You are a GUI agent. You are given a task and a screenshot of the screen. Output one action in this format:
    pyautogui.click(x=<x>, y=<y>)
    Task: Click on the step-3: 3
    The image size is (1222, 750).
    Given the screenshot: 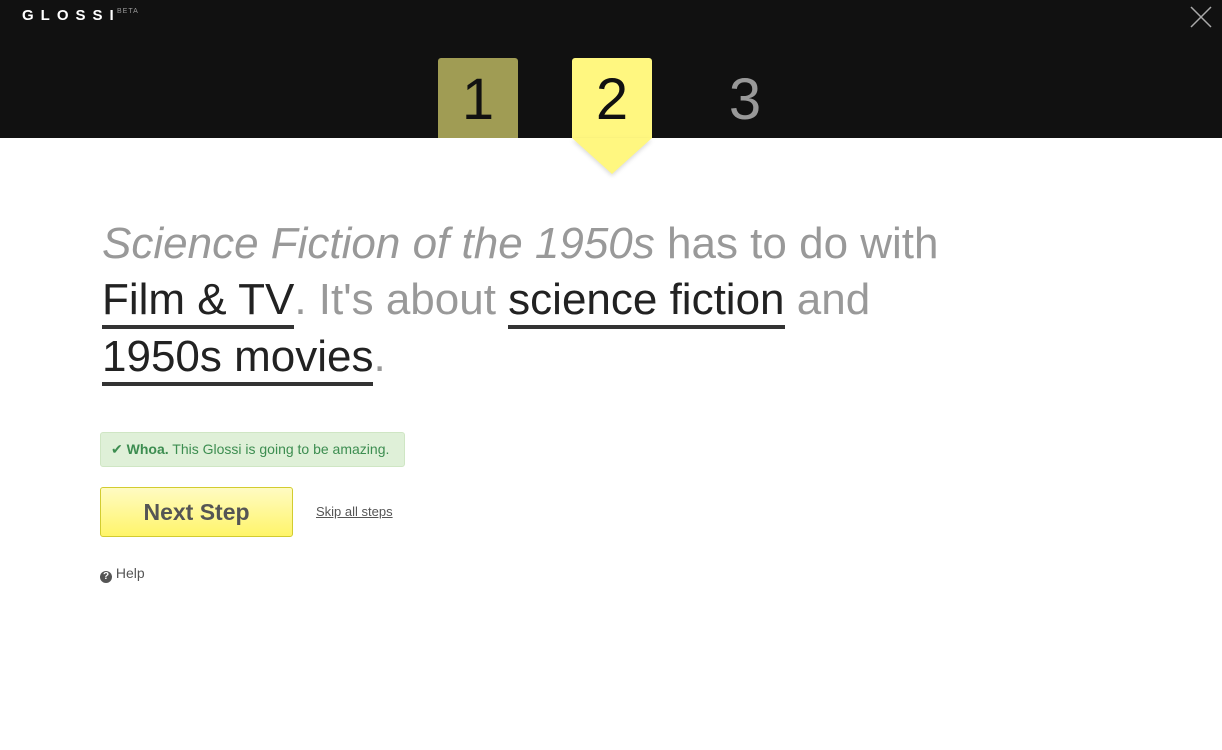 What is the action you would take?
    pyautogui.click(x=745, y=98)
    